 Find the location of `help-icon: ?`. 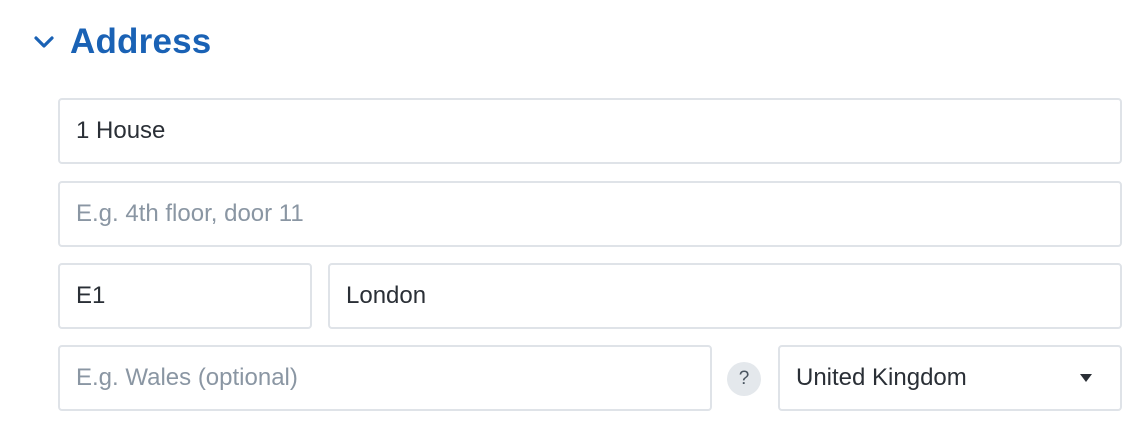

help-icon: ? is located at coordinates (744, 379).